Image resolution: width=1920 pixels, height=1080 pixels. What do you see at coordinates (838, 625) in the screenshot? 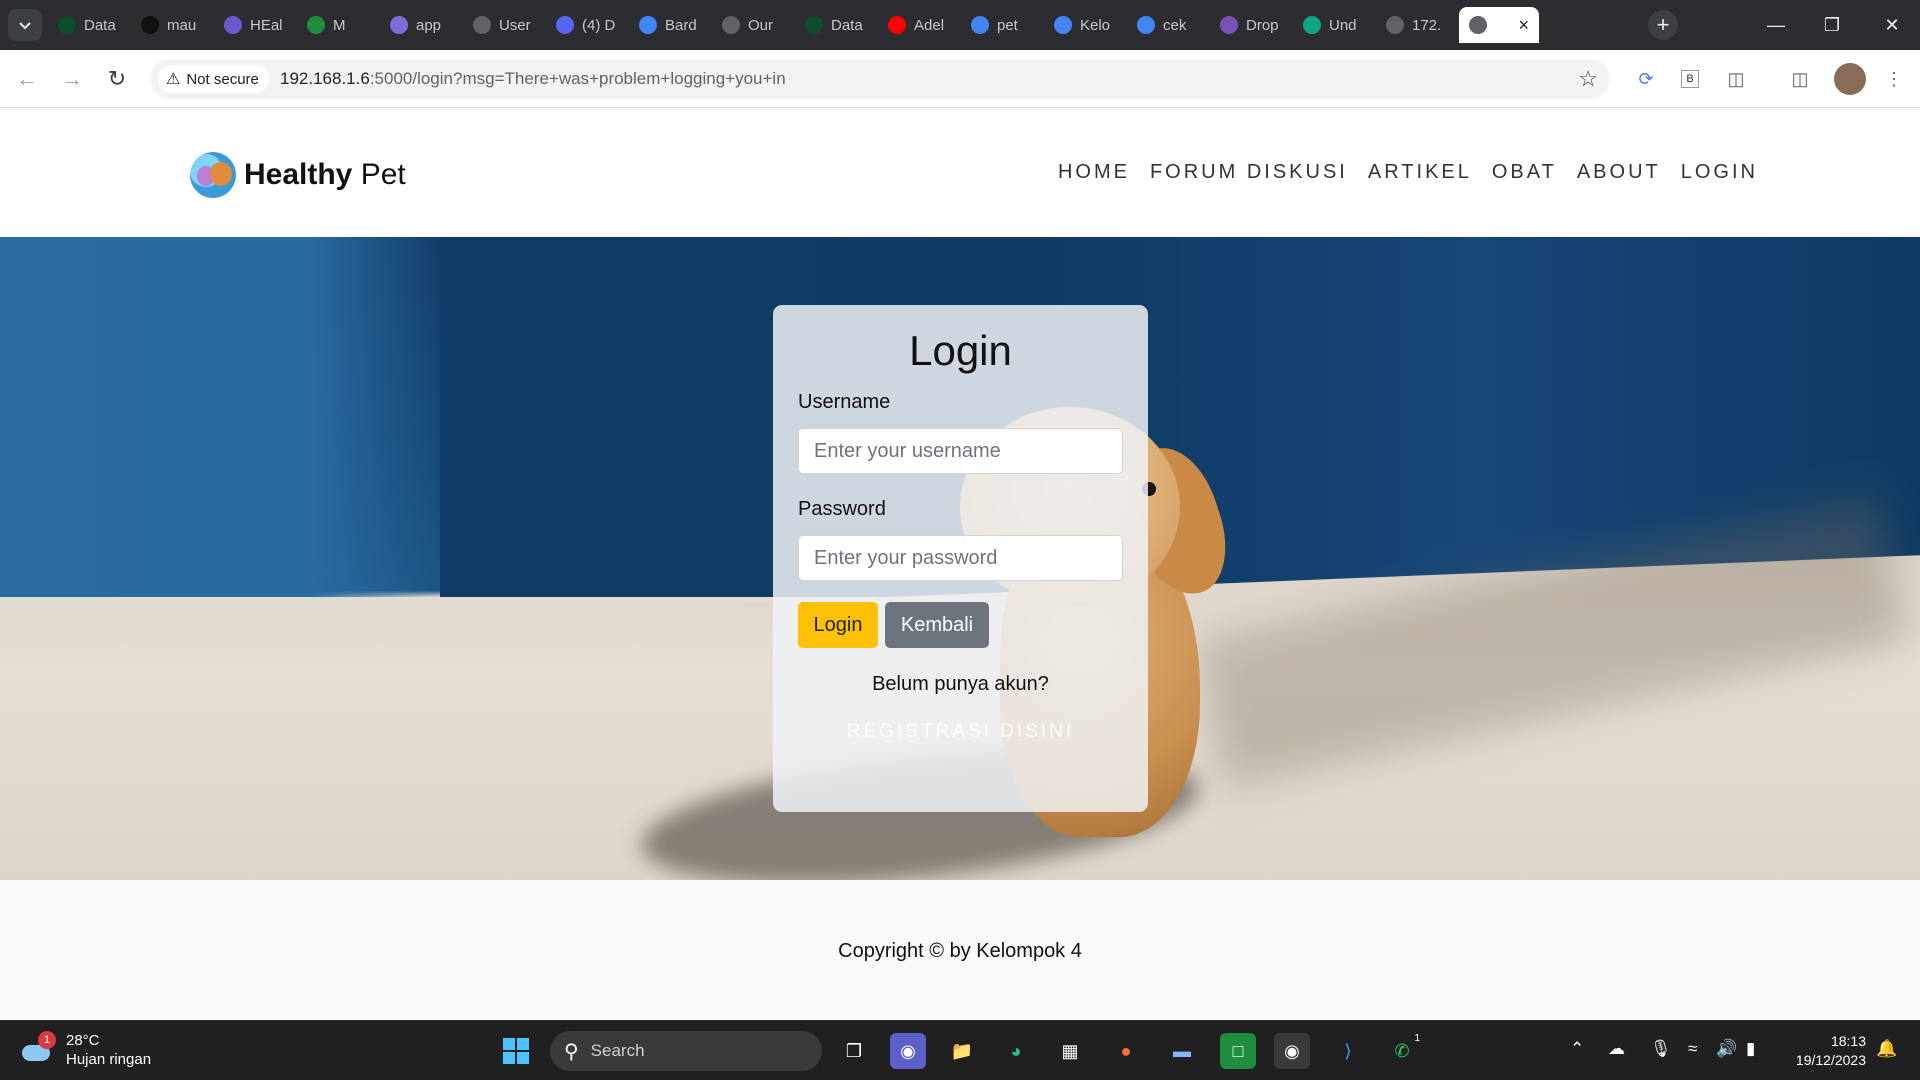
I see `login-button: Login` at bounding box center [838, 625].